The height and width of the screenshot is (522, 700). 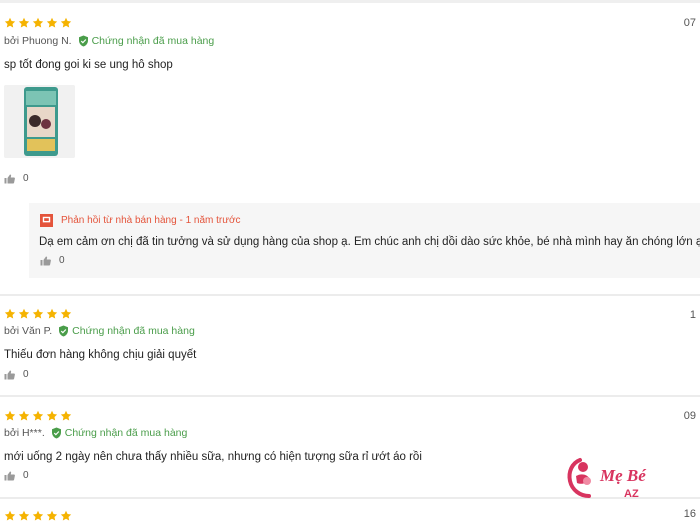 I want to click on review-byline: bởi H***. Chứng nhận đã mua hàng, so click(x=95, y=433).